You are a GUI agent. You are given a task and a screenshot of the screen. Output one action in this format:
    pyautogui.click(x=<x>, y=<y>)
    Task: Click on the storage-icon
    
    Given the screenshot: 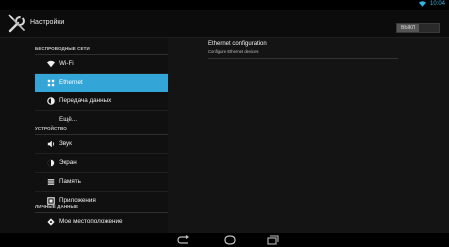 What is the action you would take?
    pyautogui.click(x=51, y=182)
    